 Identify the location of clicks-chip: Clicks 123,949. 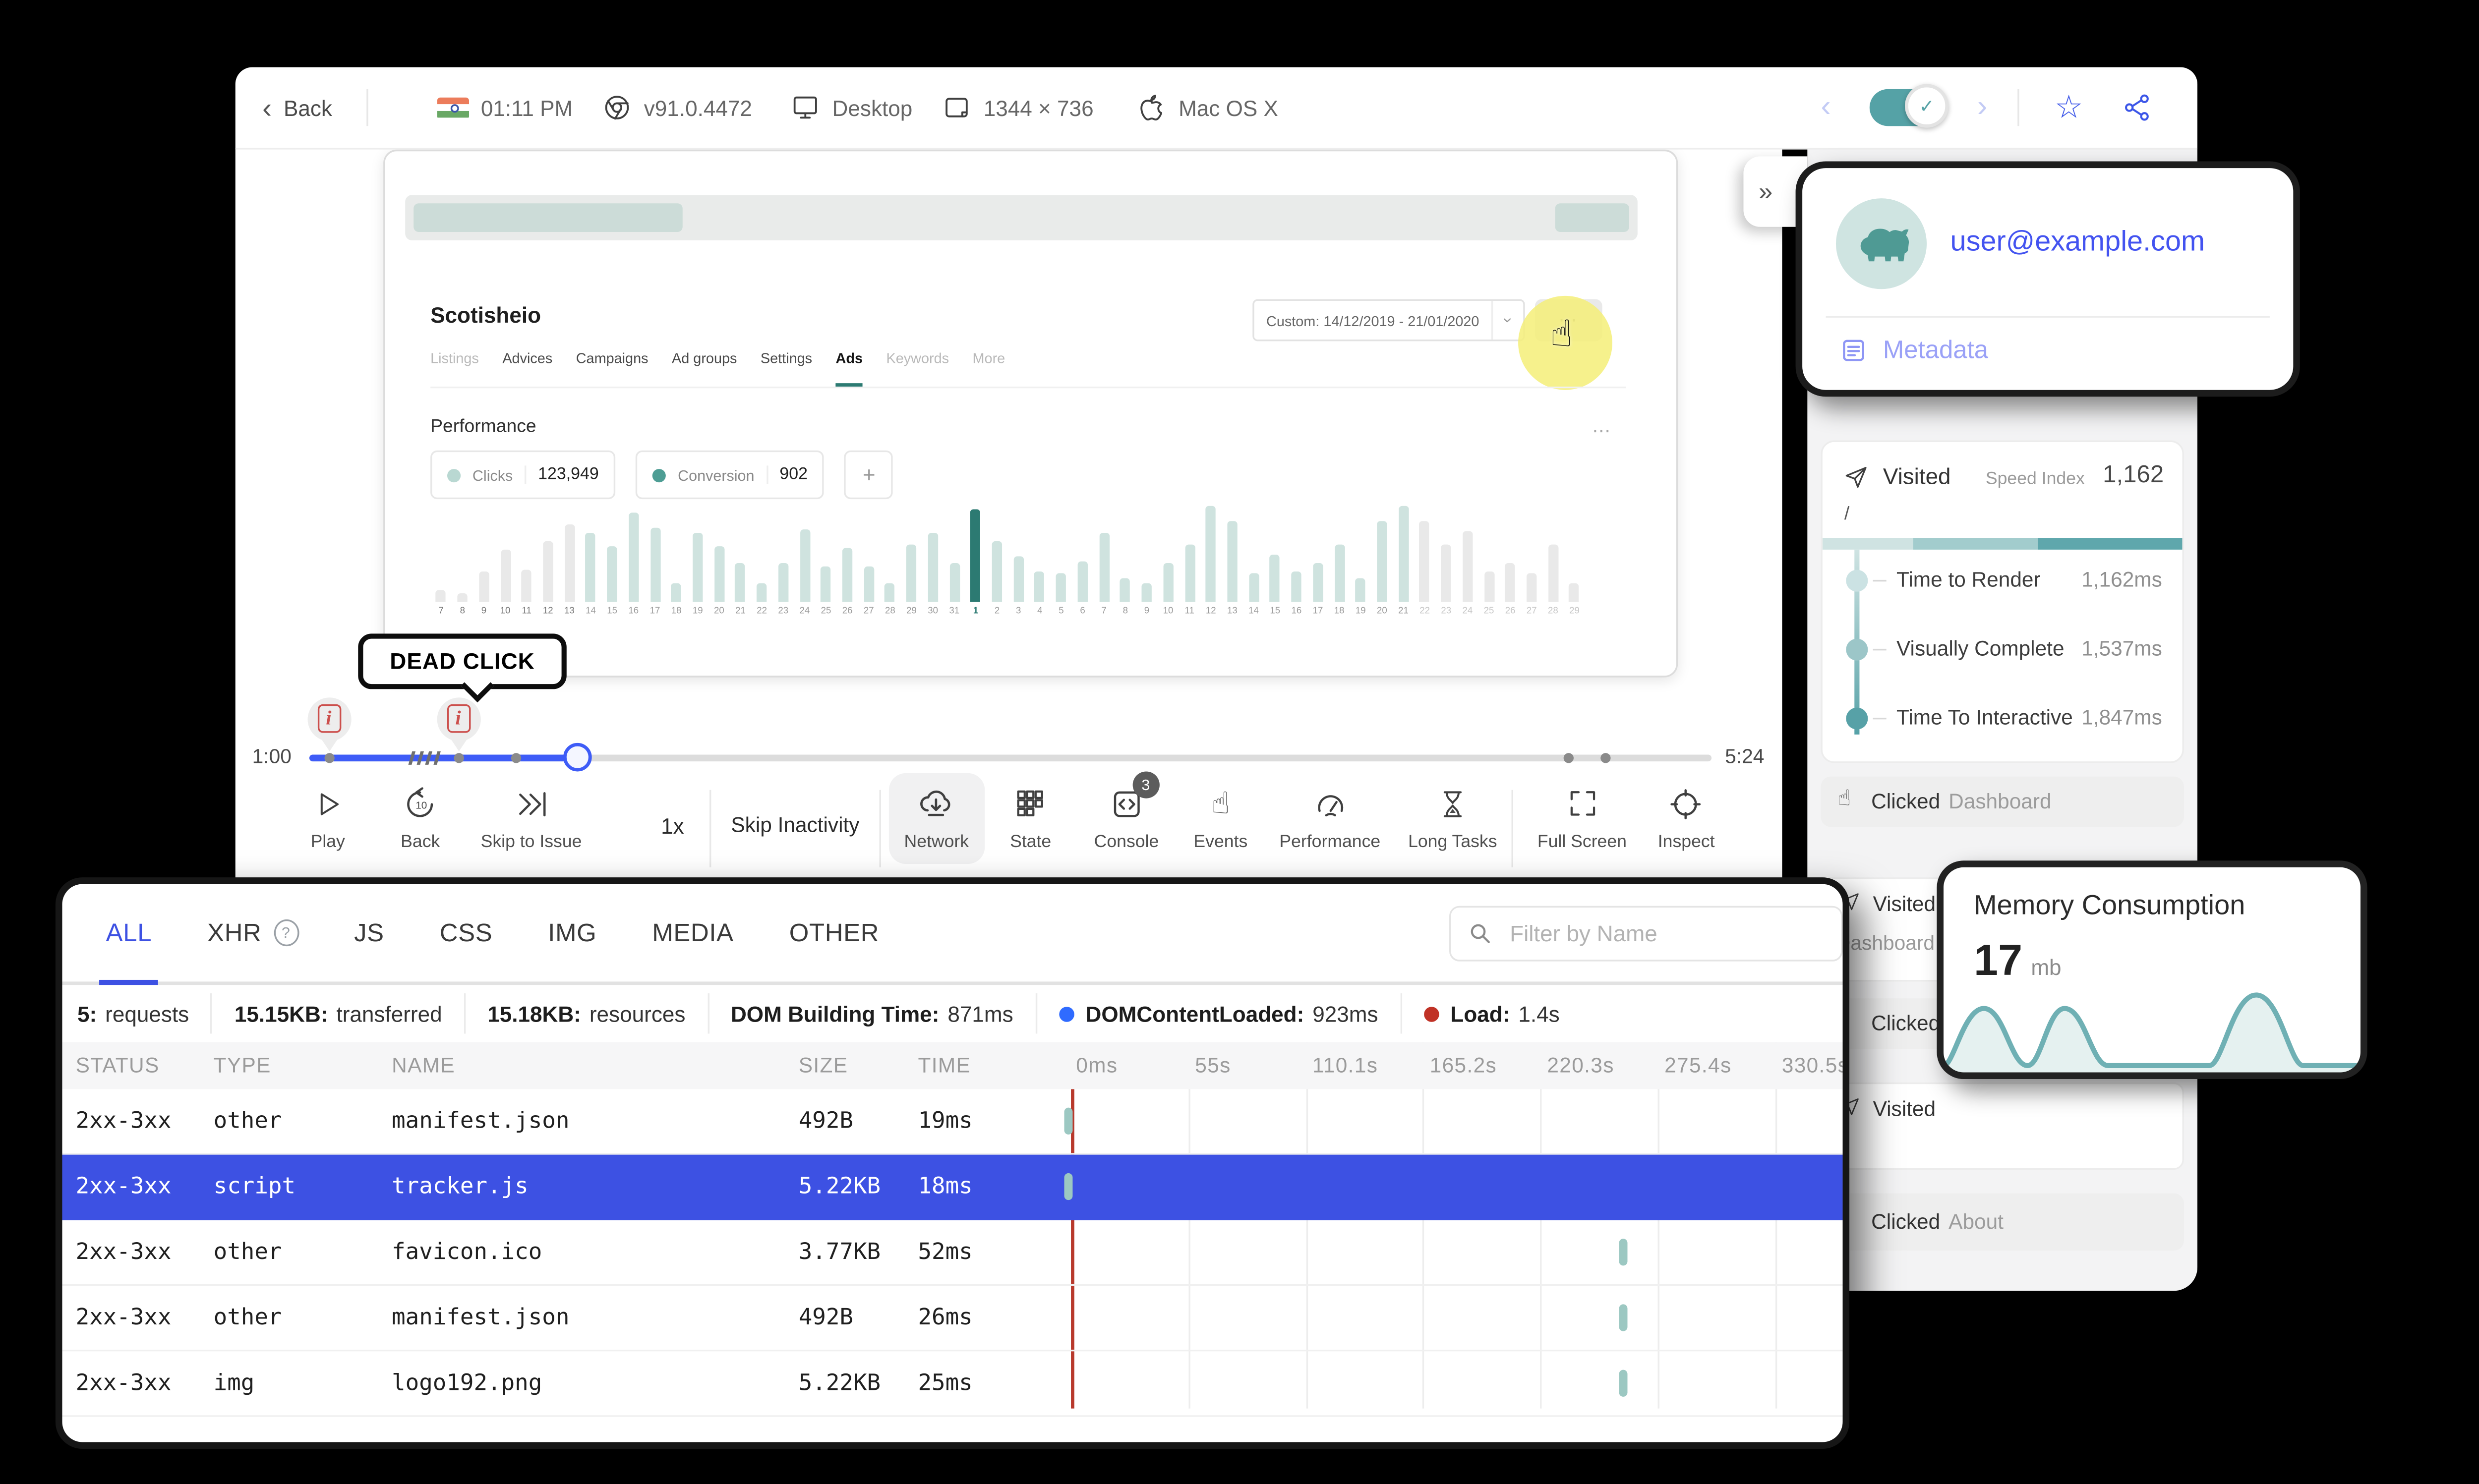
(523, 475).